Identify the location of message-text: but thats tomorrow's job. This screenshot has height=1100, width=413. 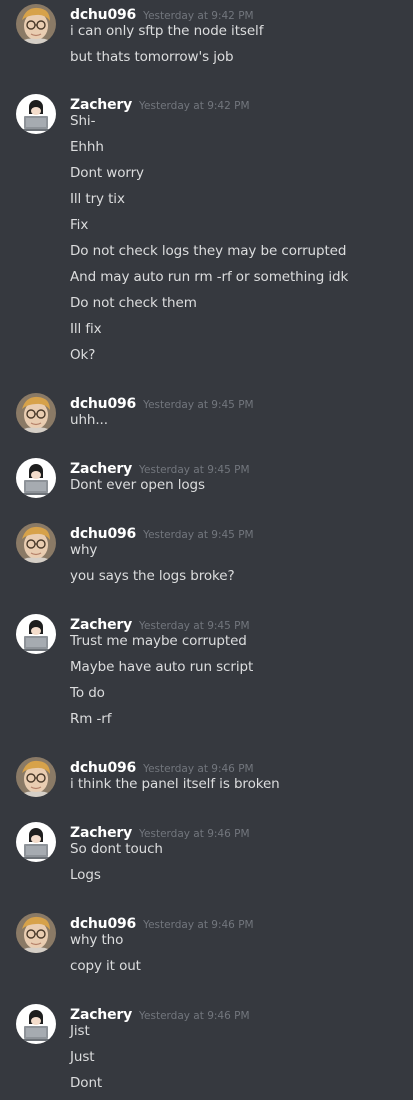
(152, 57).